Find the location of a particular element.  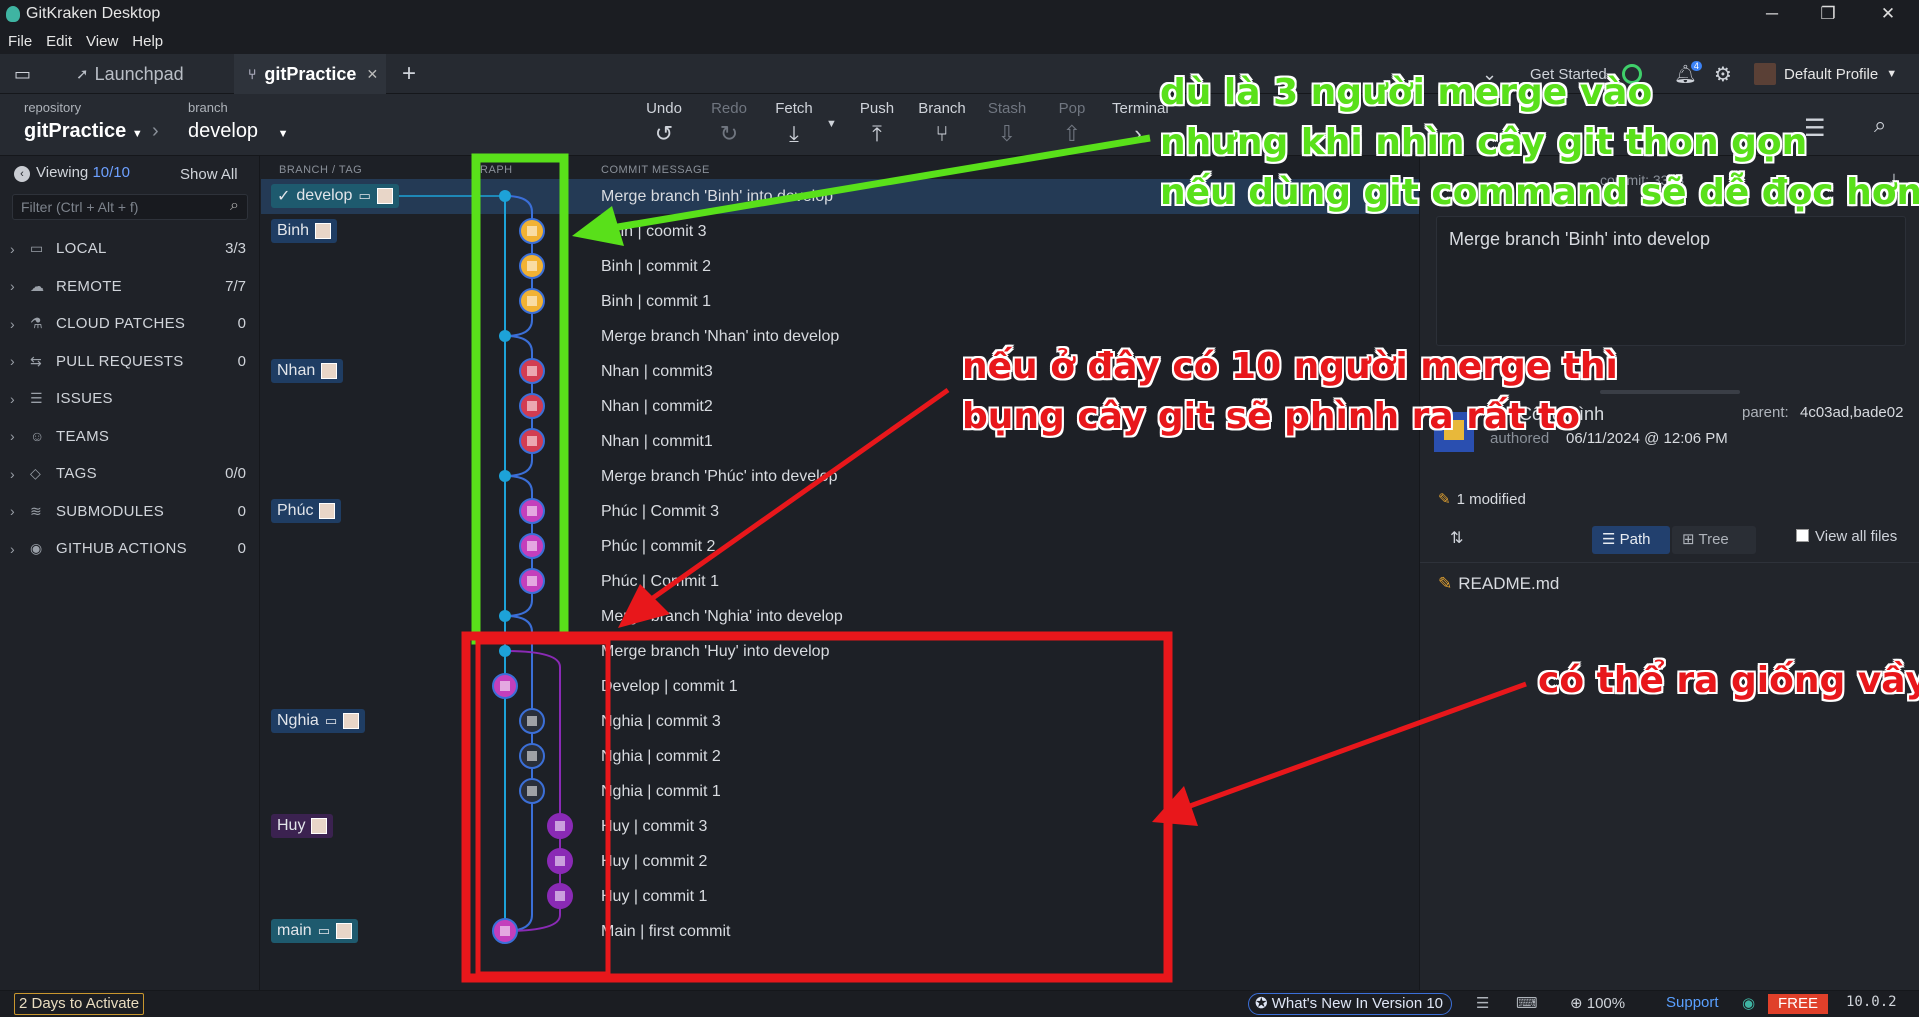

commit-message: Nhan | commit3 is located at coordinates (657, 371).